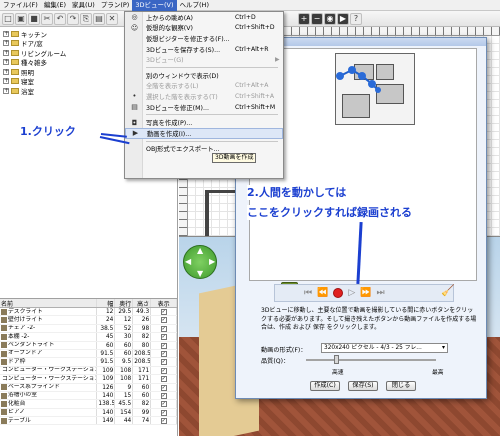 The height and width of the screenshot is (436, 500). I want to click on menu-item-separate-window: 別のウィンドウで表示(D), so click(204, 75).